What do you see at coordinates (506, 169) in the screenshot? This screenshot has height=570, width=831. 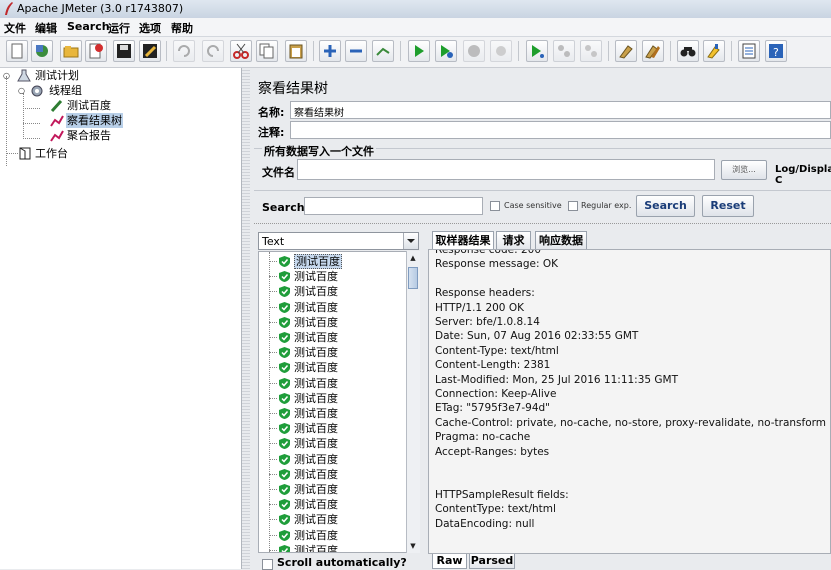 I see `filename-input` at bounding box center [506, 169].